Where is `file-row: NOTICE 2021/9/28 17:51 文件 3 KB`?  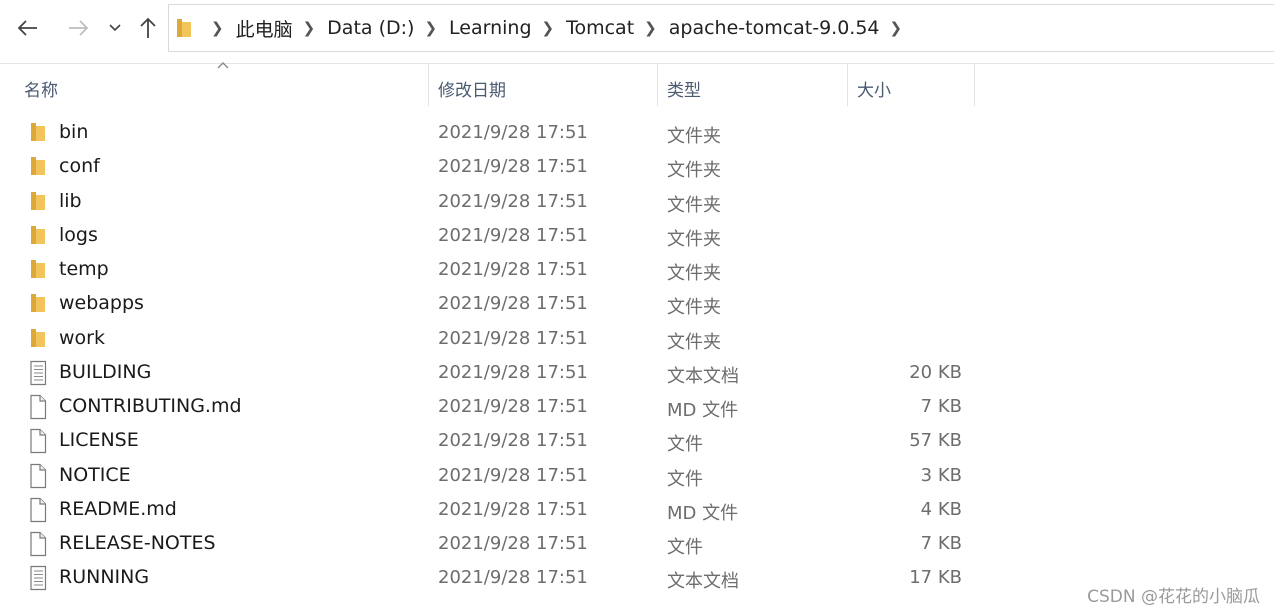
file-row: NOTICE 2021/9/28 17:51 文件 3 KB is located at coordinates (490, 476).